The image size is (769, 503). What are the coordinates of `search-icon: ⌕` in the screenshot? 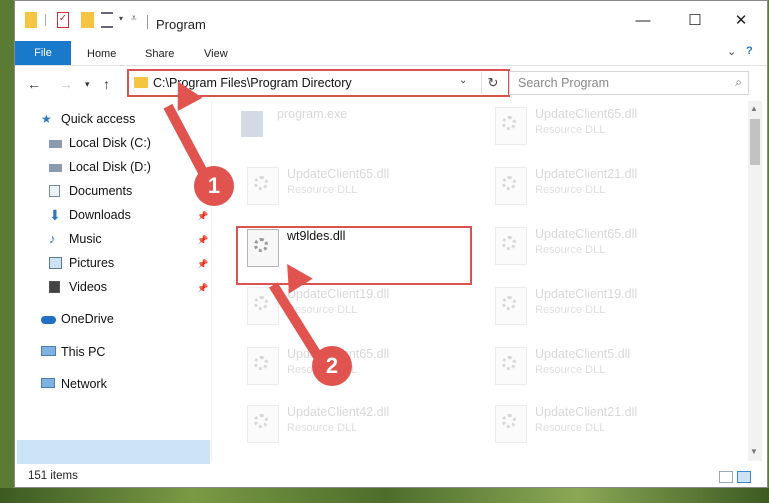 It's located at (738, 82).